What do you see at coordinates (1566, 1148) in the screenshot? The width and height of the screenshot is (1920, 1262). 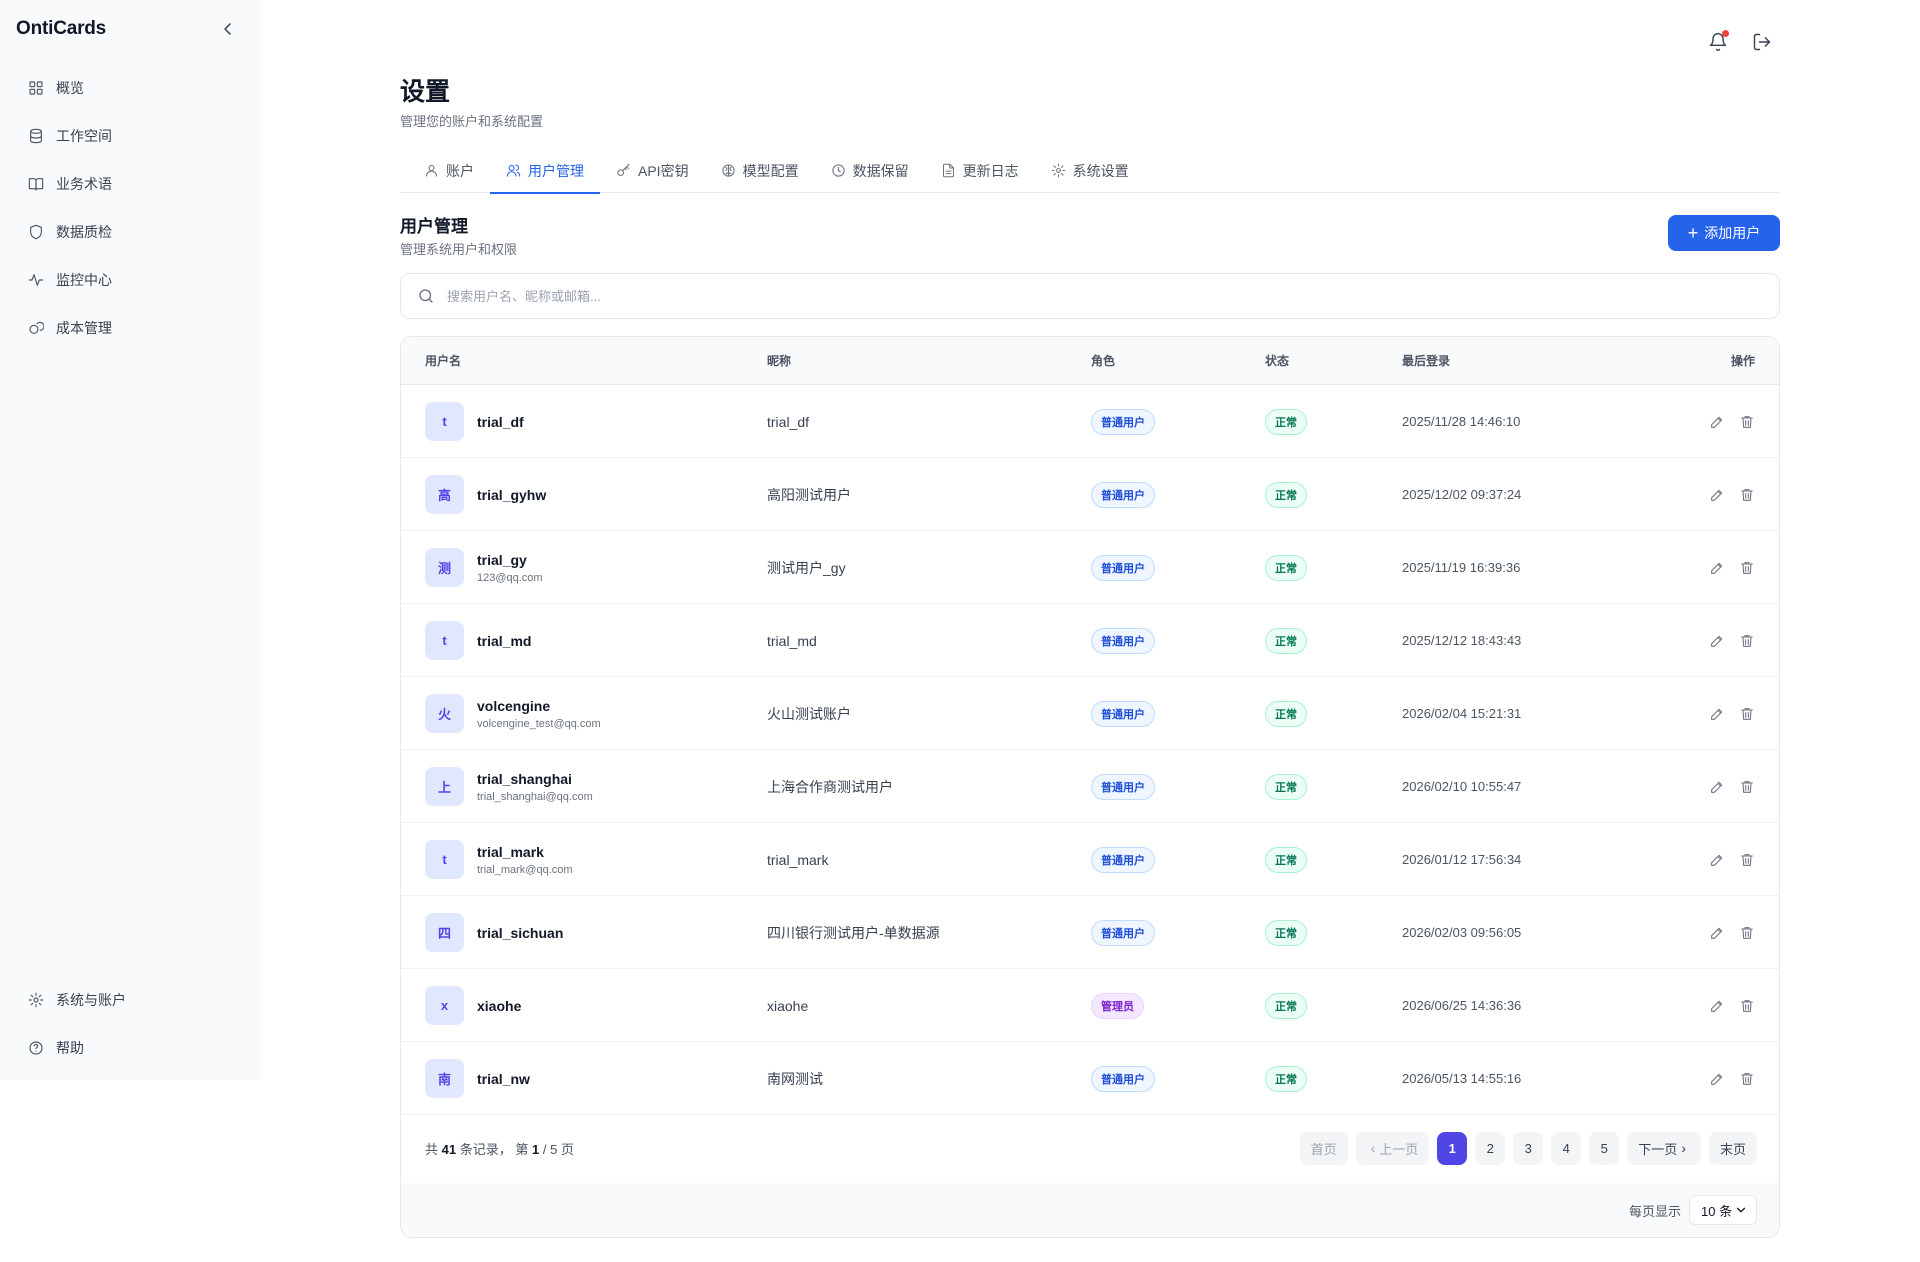 I see `page-button-4: 4` at bounding box center [1566, 1148].